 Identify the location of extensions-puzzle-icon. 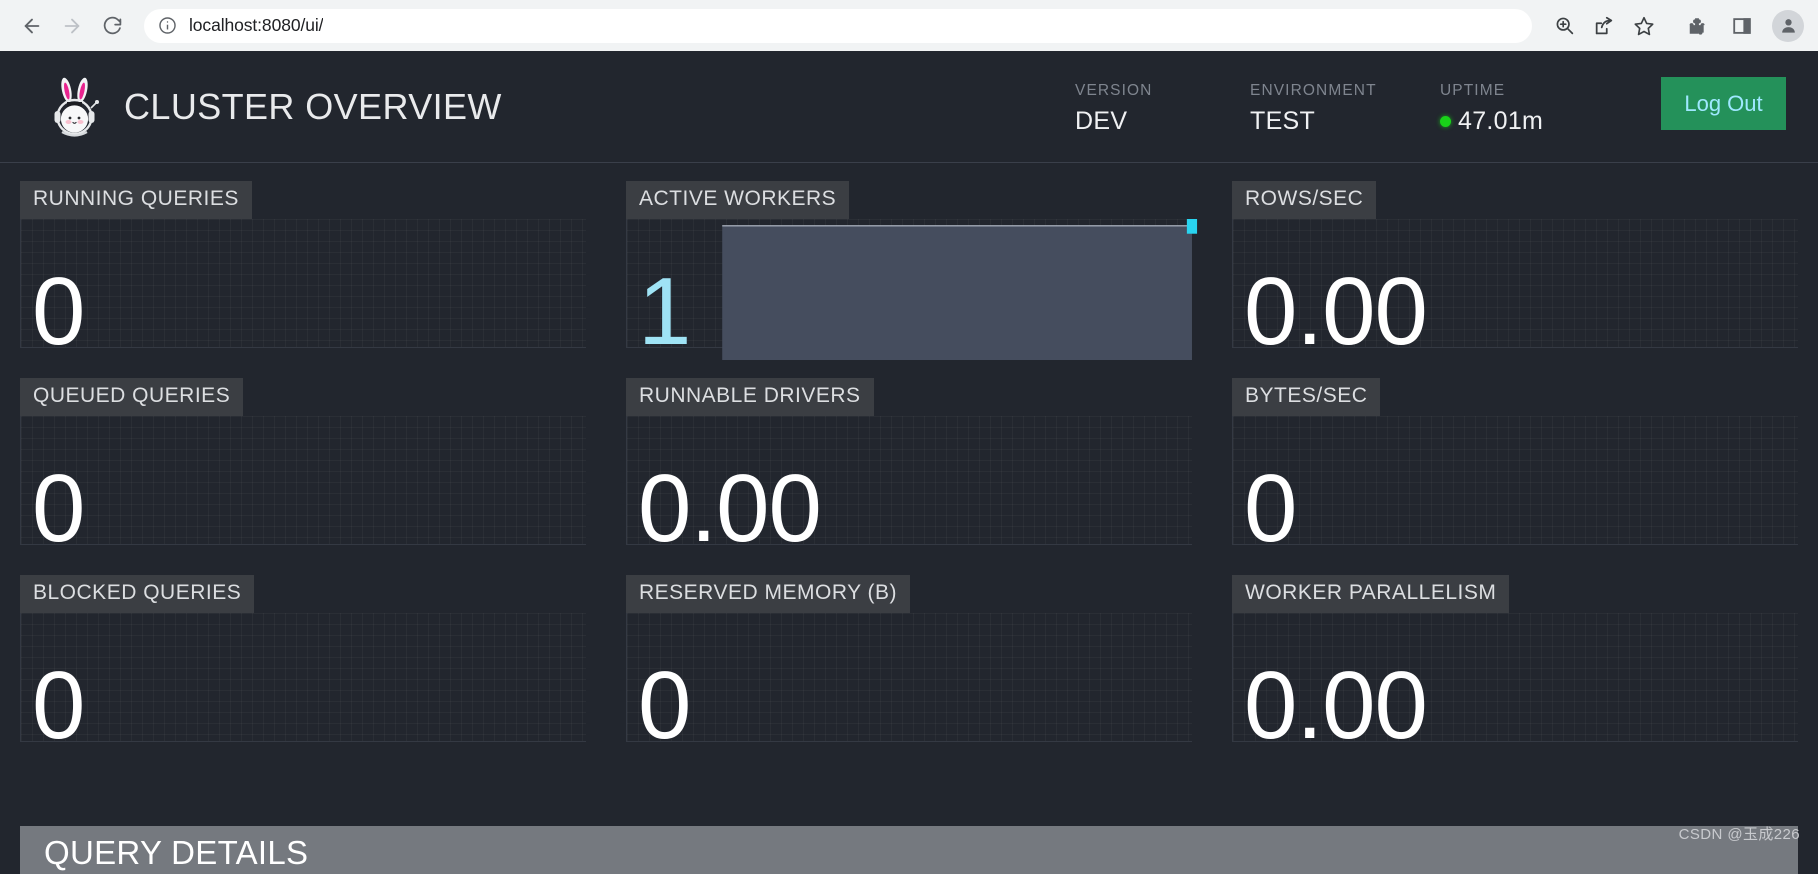
(1698, 26).